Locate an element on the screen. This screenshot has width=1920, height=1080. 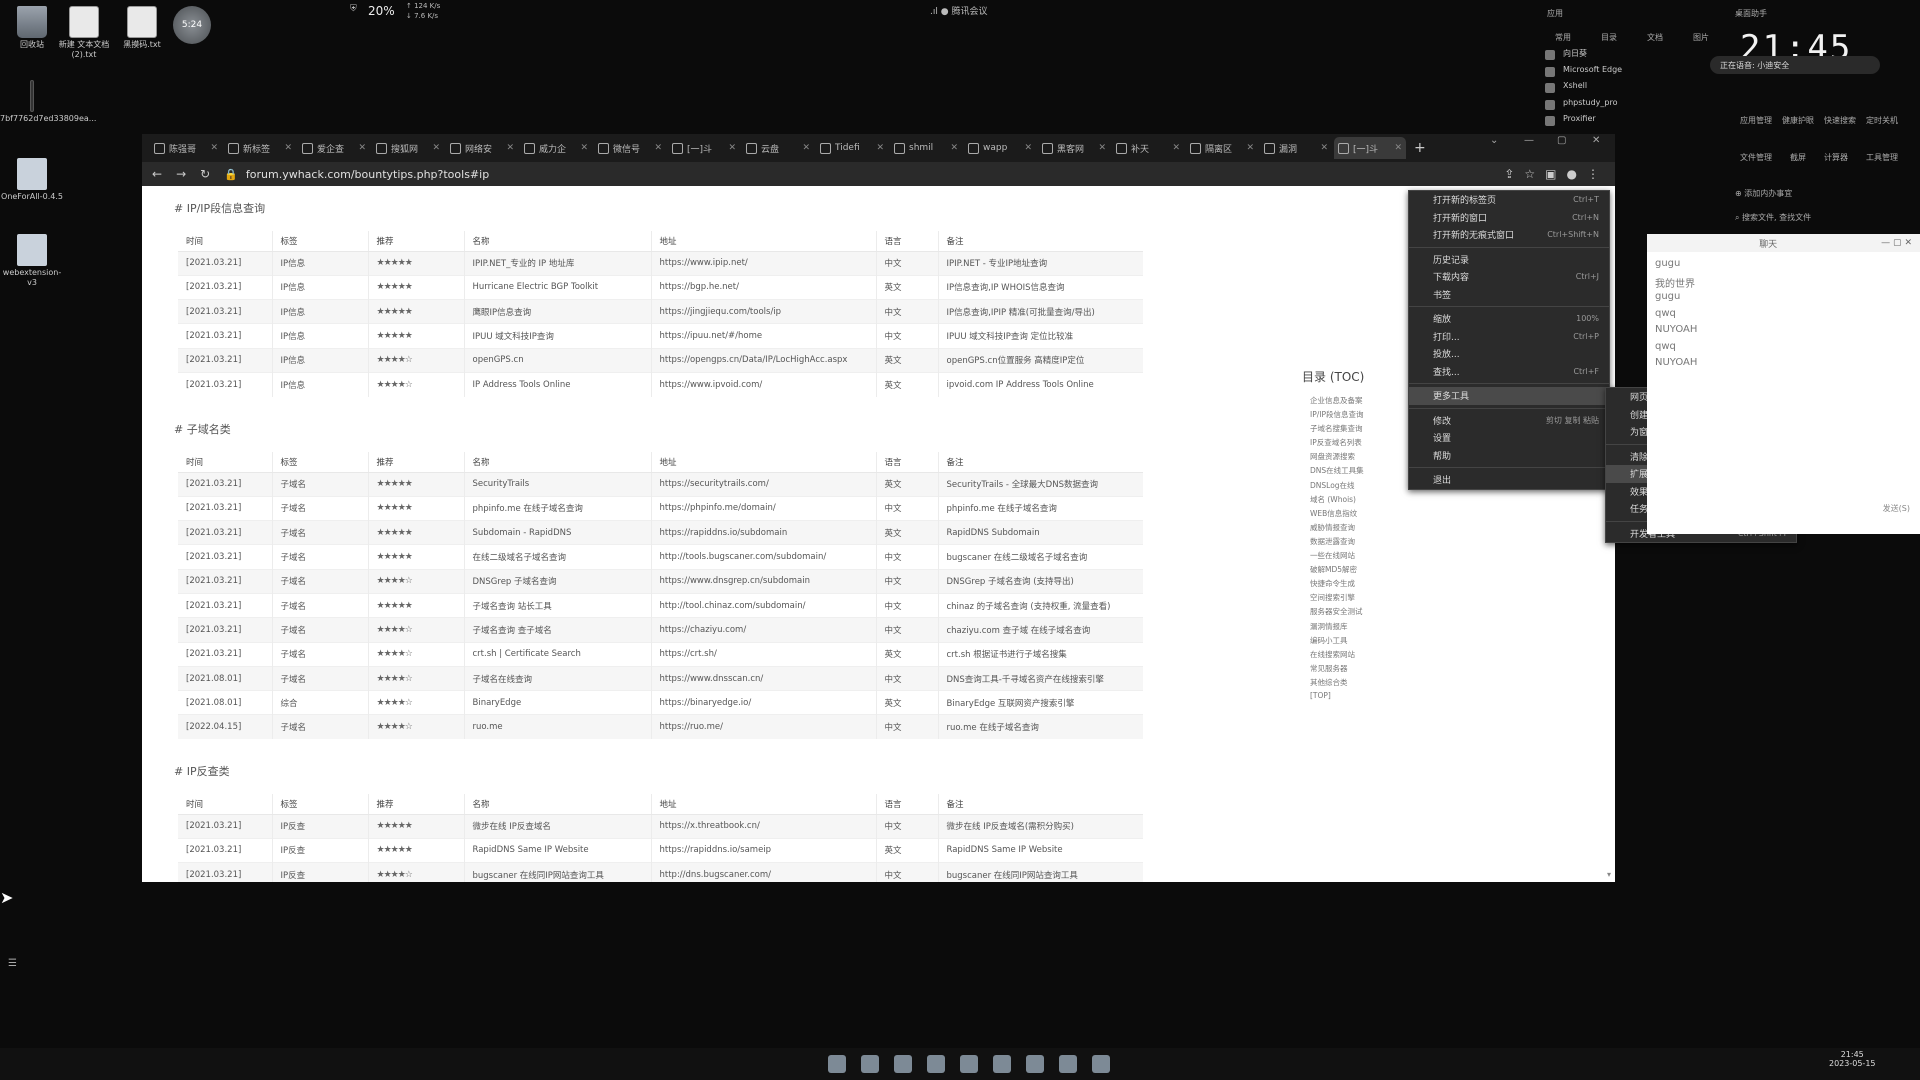
app-item: Xshell is located at coordinates (1583, 89).